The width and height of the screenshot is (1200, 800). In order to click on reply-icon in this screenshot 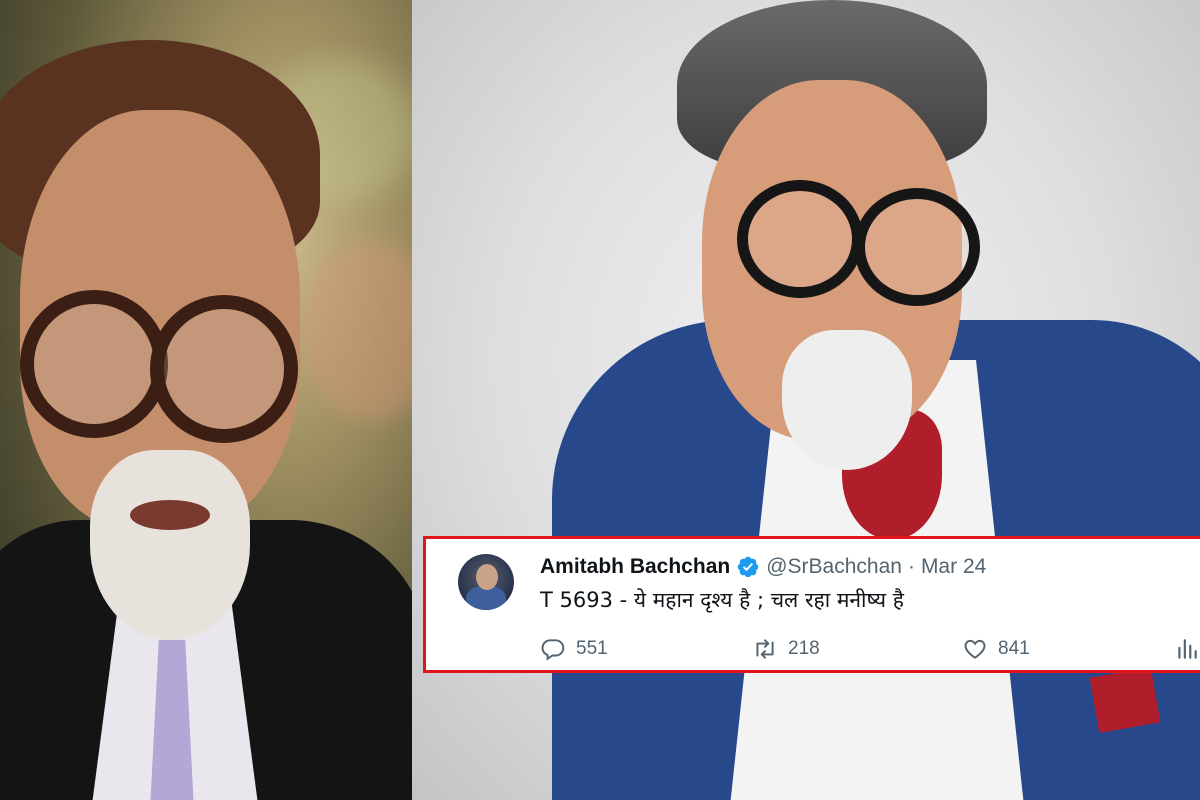, I will do `click(553, 650)`.